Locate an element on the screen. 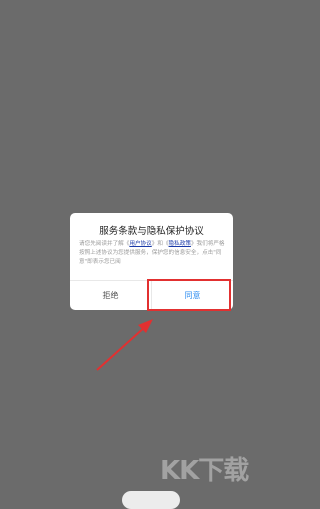  privacy-policy-link: 隐私政策 is located at coordinates (180, 244).